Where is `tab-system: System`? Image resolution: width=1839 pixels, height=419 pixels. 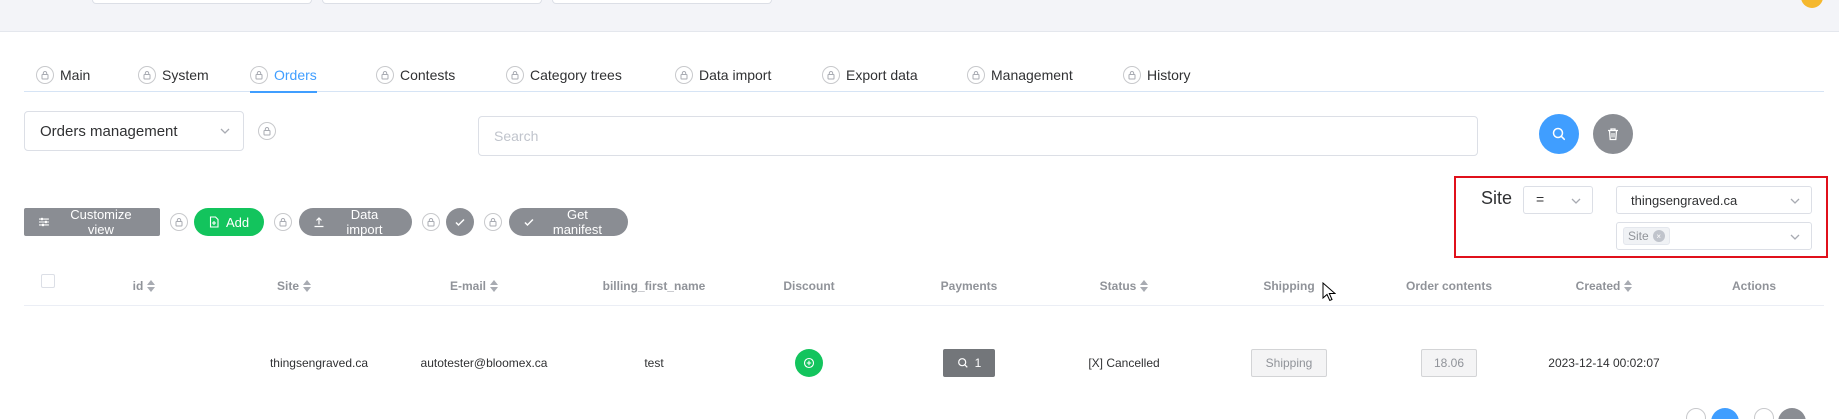
tab-system: System is located at coordinates (173, 75).